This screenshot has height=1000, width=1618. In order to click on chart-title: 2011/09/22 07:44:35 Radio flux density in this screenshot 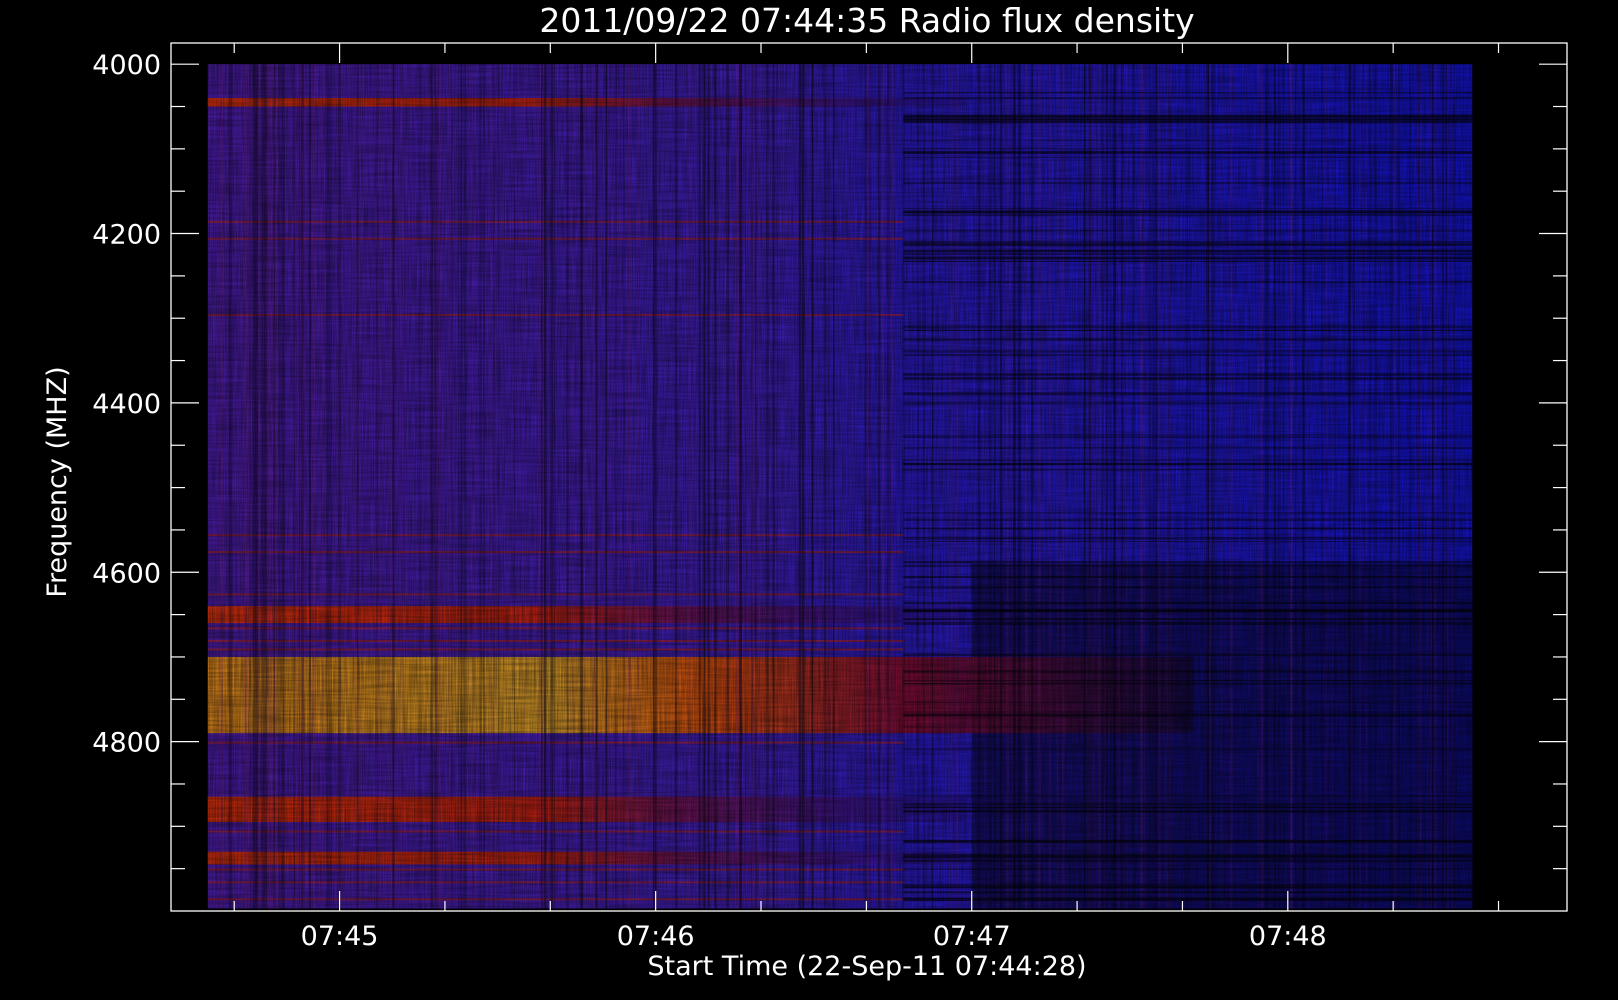, I will do `click(866, 20)`.